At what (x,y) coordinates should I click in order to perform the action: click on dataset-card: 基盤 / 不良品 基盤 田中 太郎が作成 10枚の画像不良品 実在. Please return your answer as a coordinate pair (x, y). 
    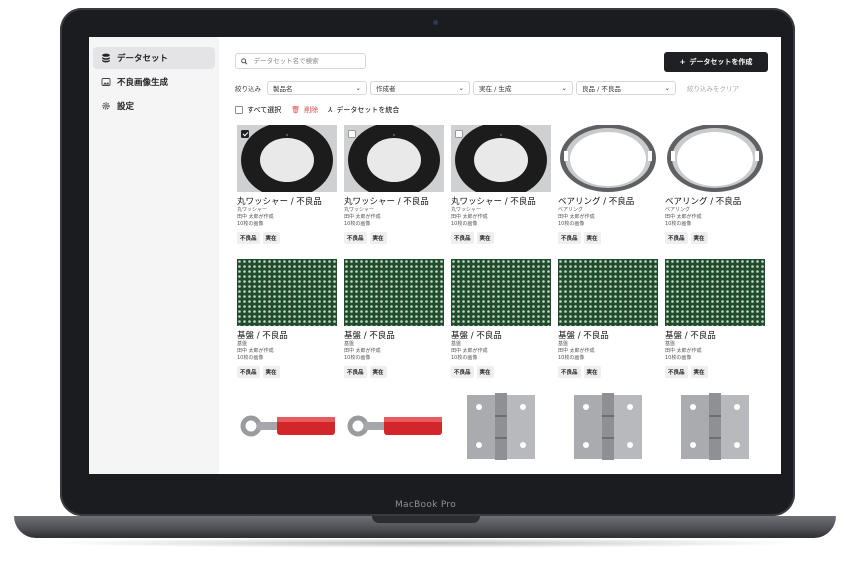
    Looking at the image, I should click on (715, 324).